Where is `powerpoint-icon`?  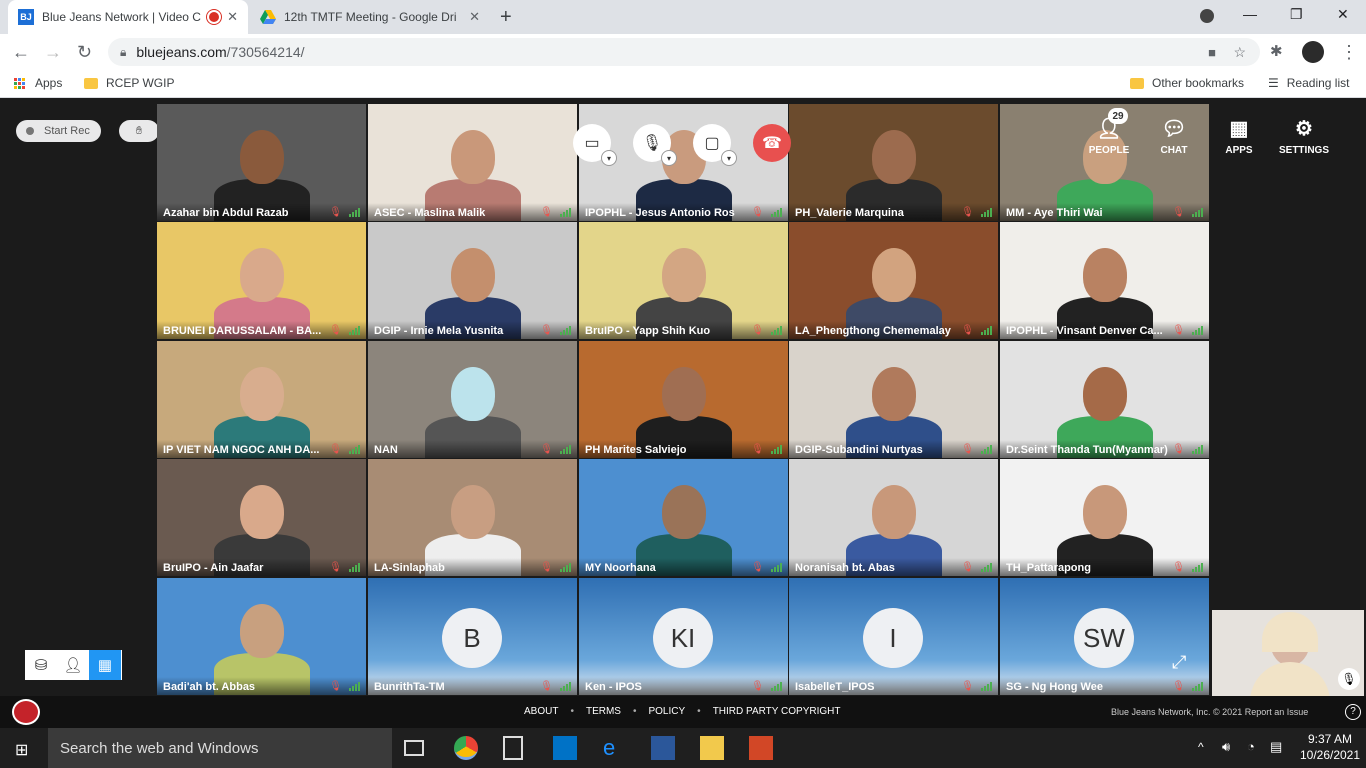
powerpoint-icon is located at coordinates (761, 748).